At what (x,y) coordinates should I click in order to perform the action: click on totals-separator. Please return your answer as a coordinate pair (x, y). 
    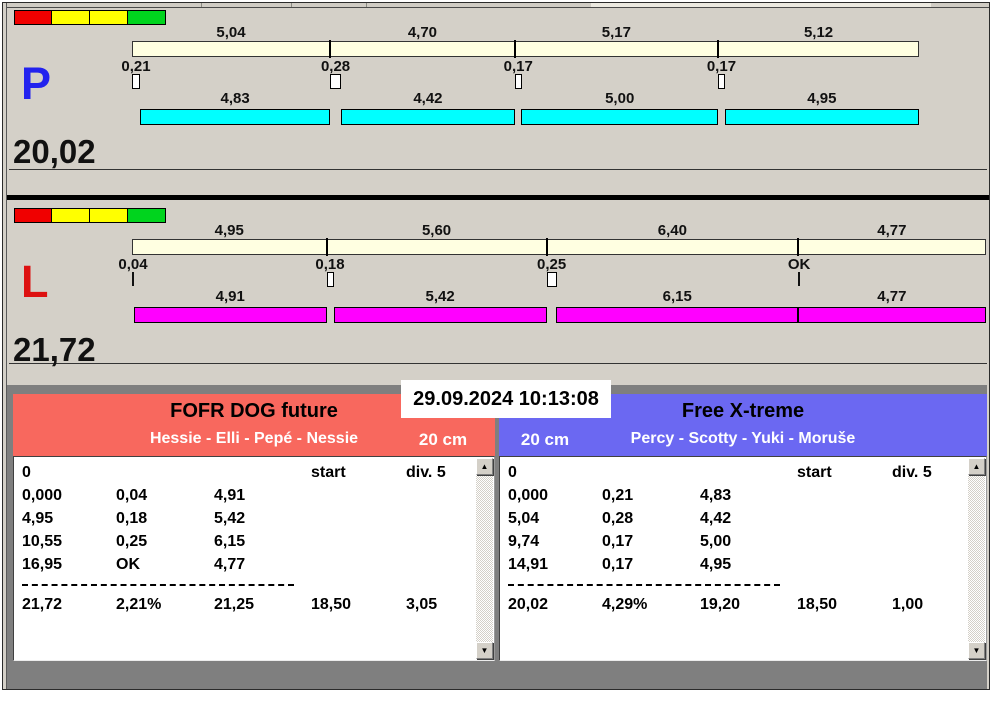
    Looking at the image, I should click on (158, 585).